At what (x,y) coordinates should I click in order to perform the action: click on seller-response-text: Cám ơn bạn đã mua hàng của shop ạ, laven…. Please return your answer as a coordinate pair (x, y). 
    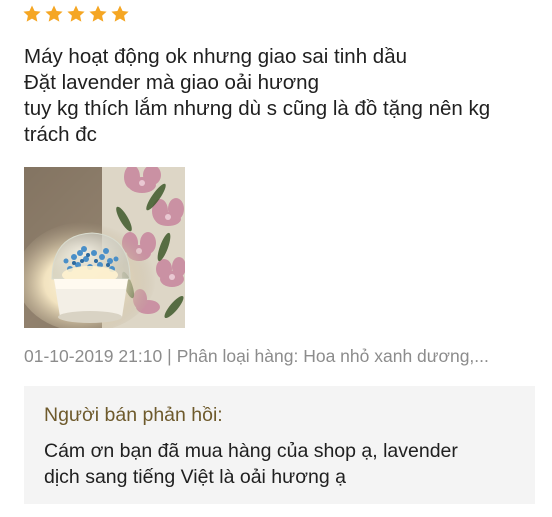
    Looking at the image, I should click on (251, 464).